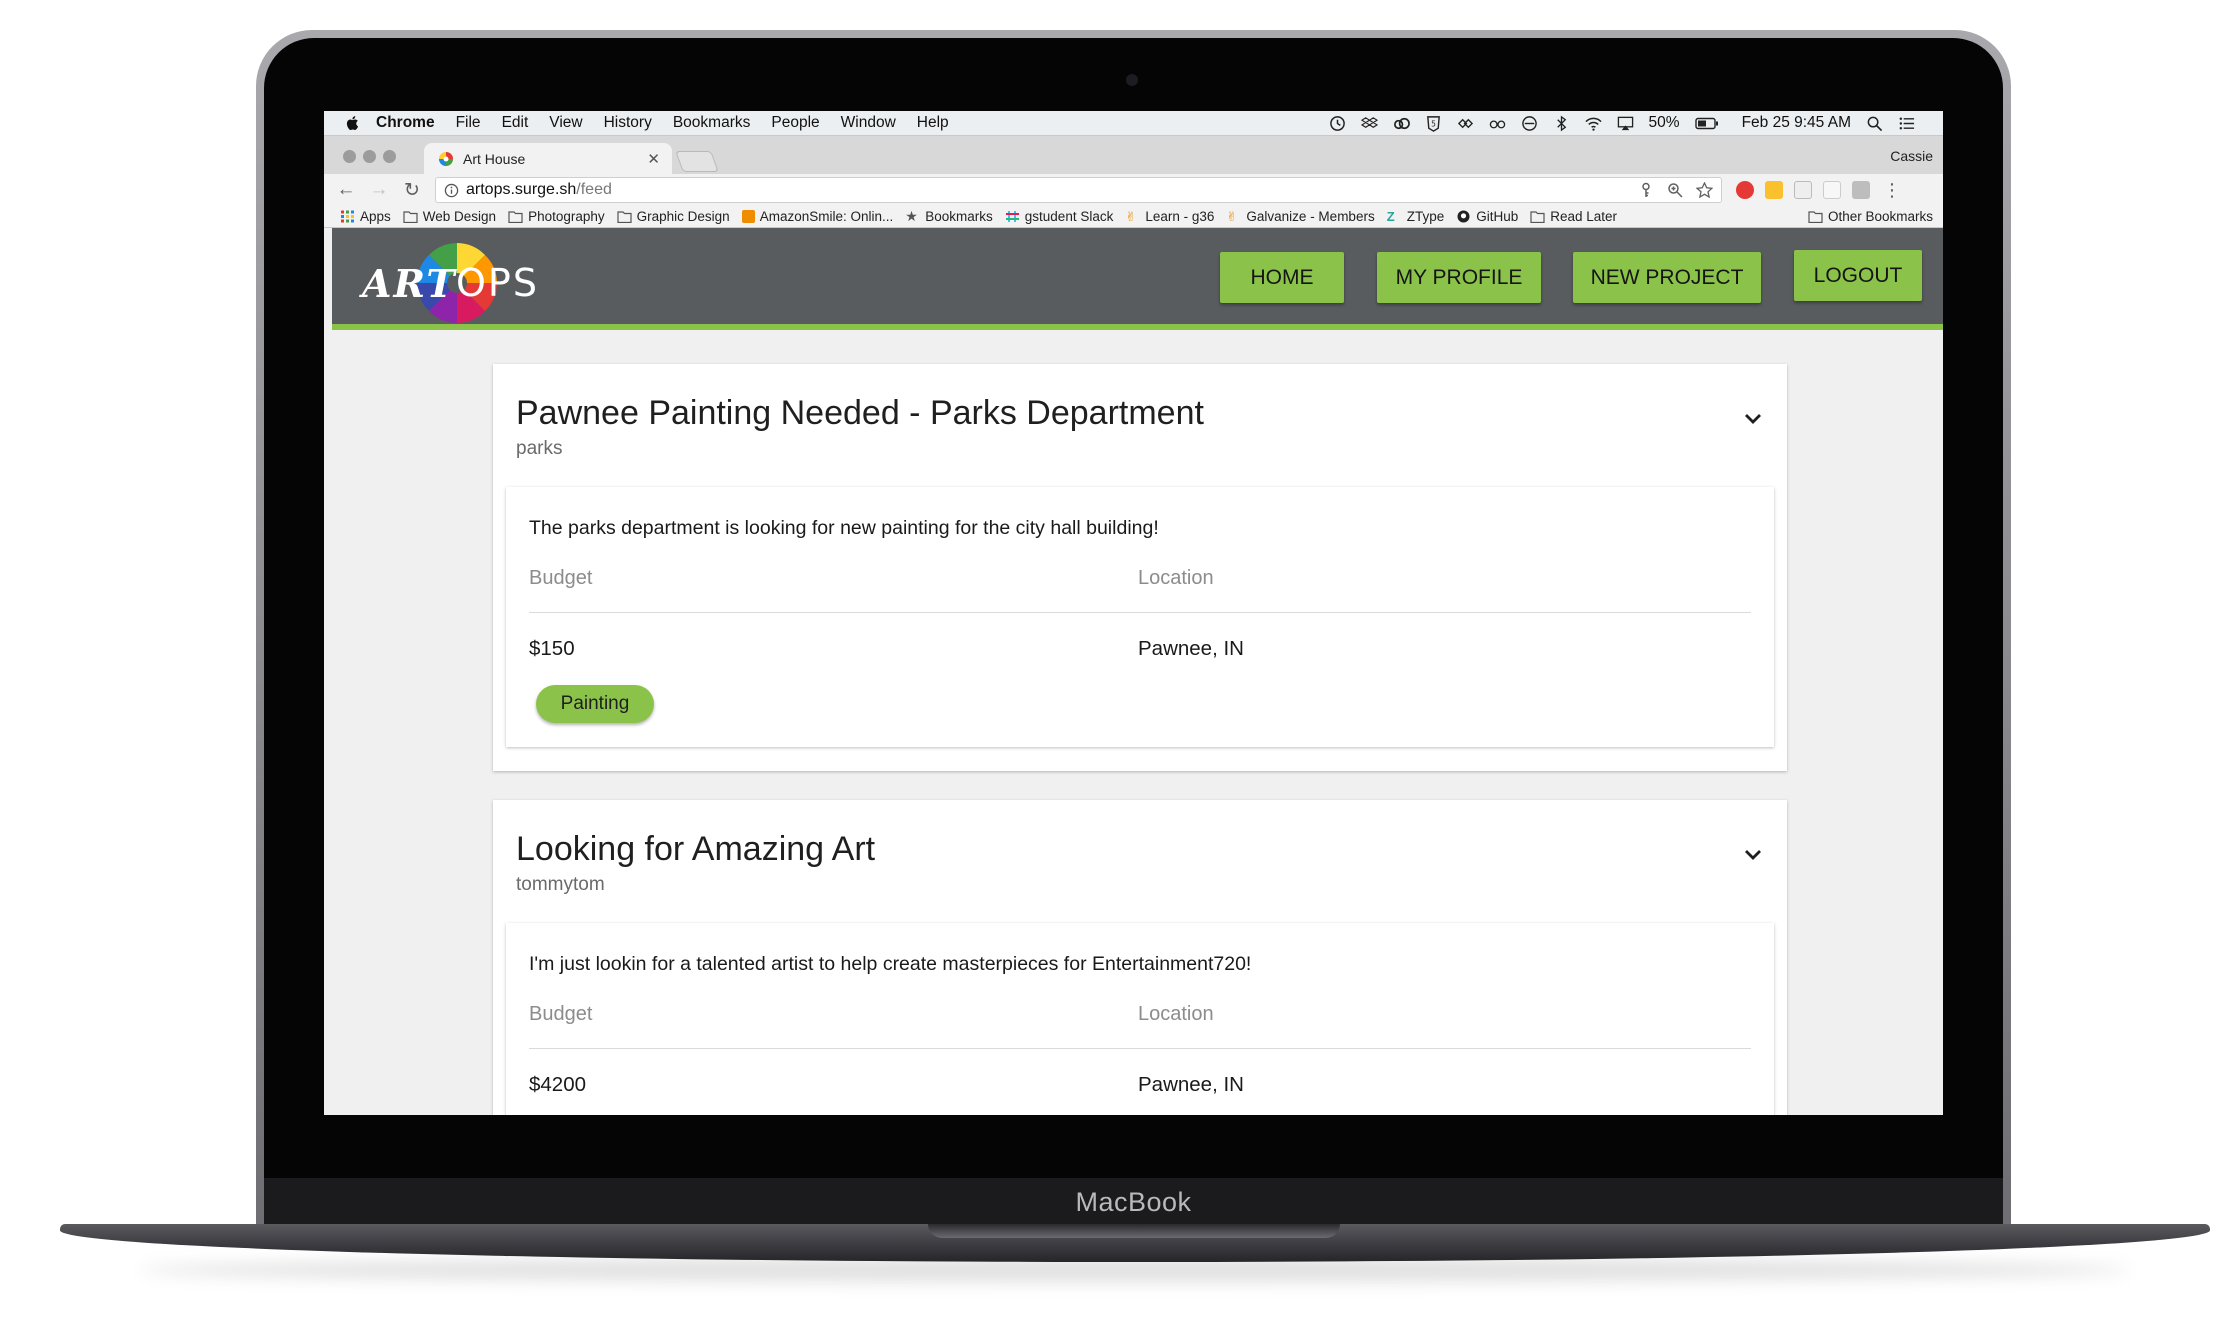 The image size is (2235, 1322). I want to click on menu-app-name: Chrome, so click(405, 123).